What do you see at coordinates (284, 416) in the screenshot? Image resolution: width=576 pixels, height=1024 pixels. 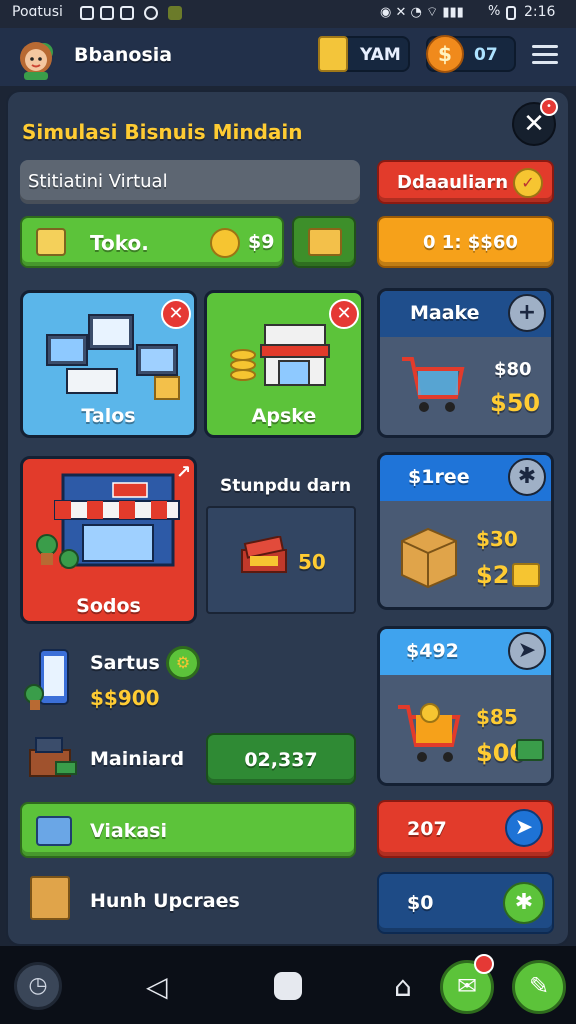 I see `apske-label: Apske` at bounding box center [284, 416].